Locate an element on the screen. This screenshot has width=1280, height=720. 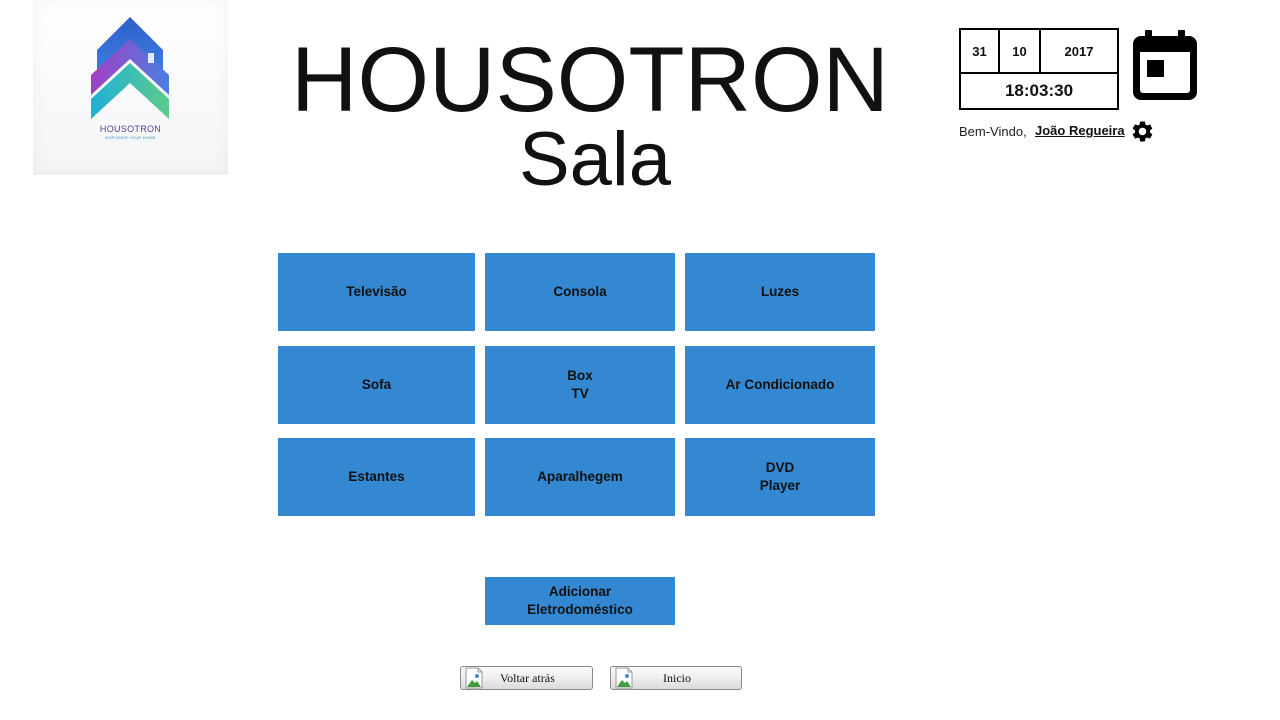
add-appliance-button: Adicionar Eletrodoméstico is located at coordinates (580, 601).